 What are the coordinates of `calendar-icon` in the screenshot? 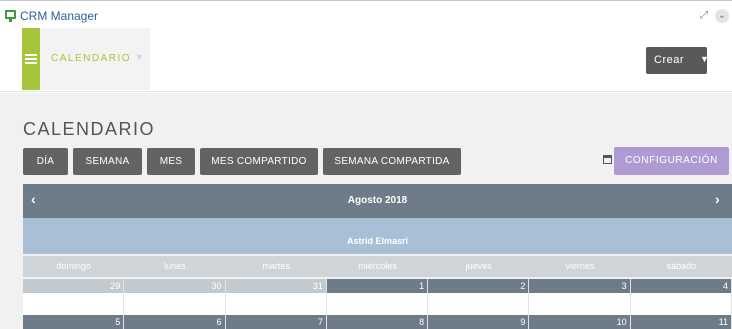 It's located at (607, 159).